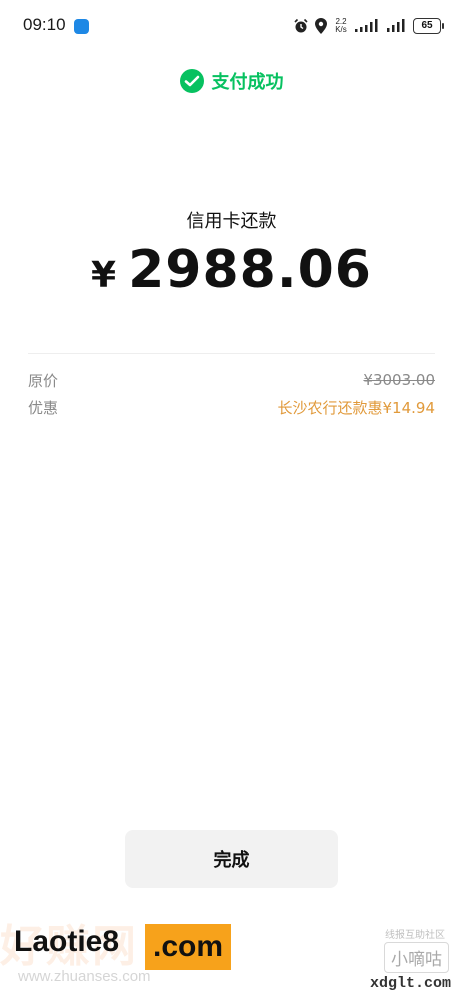 This screenshot has height=1000, width=463. Describe the element at coordinates (231, 221) in the screenshot. I see `payment-title: 信用卡还款` at that location.